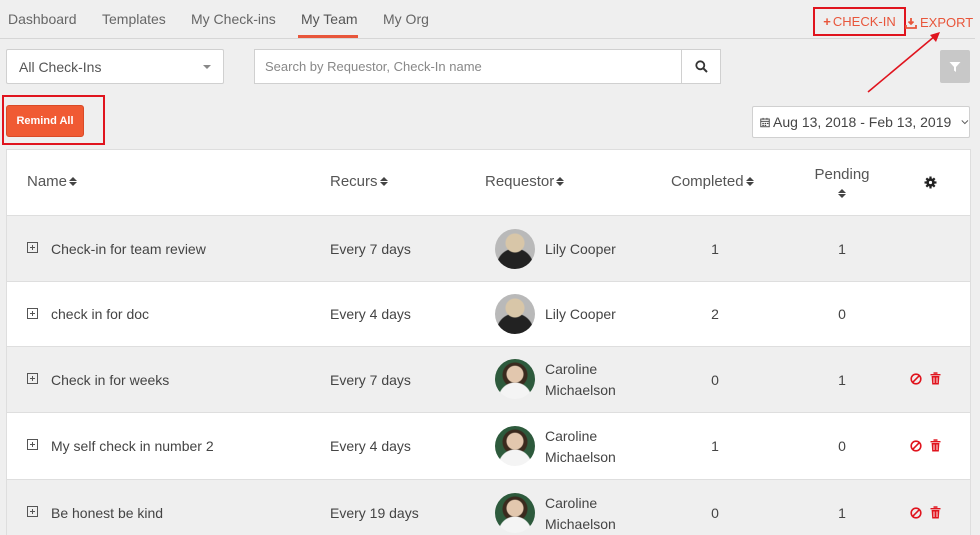 The width and height of the screenshot is (980, 535). Describe the element at coordinates (329, 19) in the screenshot. I see `tab-my-team: My Team` at that location.